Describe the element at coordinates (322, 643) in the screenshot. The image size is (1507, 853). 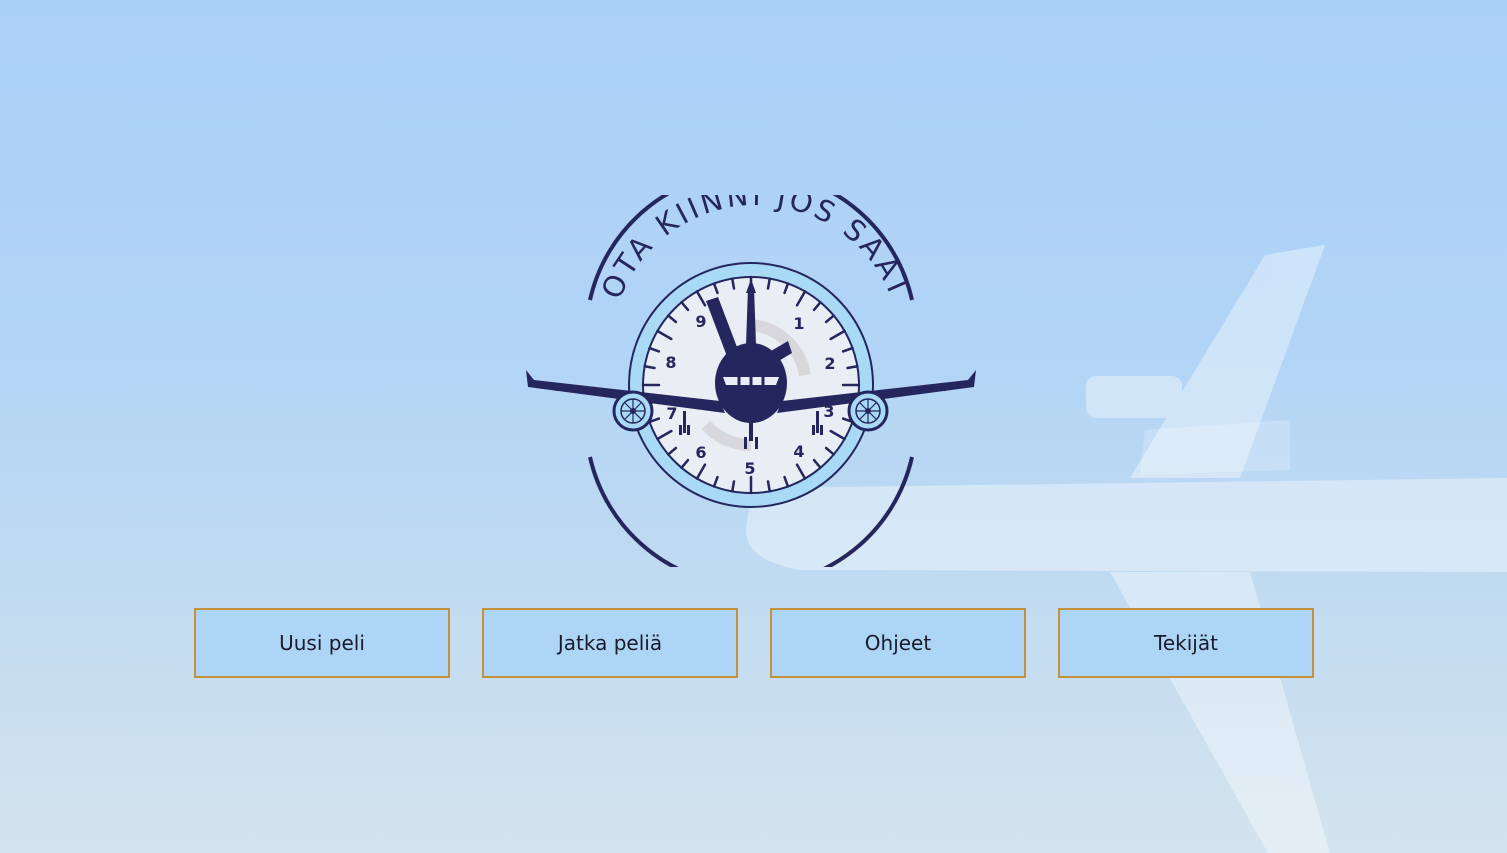
I see `new-game-button: Uusi peli` at that location.